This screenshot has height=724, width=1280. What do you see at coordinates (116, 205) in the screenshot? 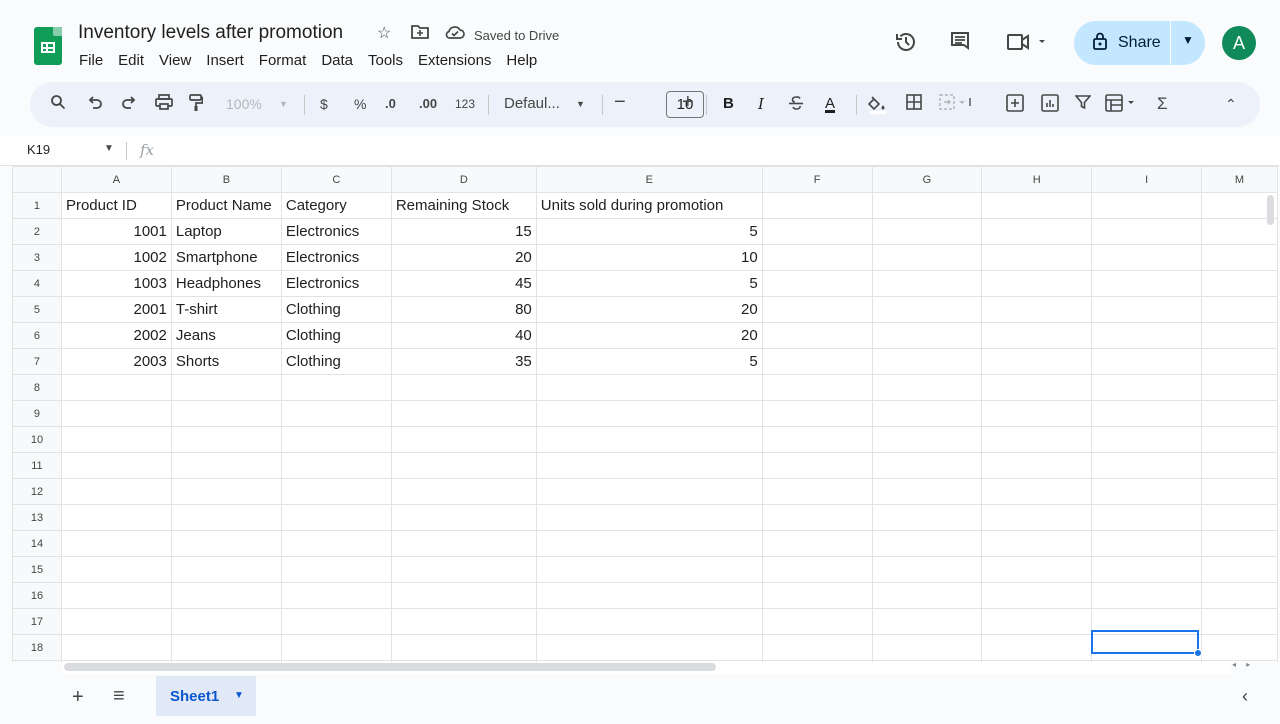
I see `header-cell: Product ID` at bounding box center [116, 205].